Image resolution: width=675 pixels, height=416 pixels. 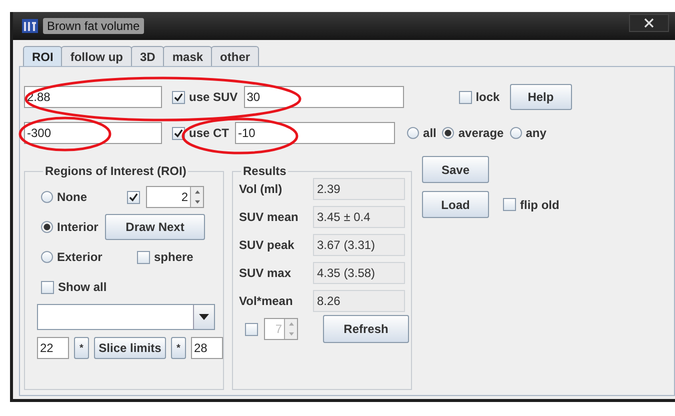 I want to click on result-value: 4.35 (3.58), so click(x=359, y=273).